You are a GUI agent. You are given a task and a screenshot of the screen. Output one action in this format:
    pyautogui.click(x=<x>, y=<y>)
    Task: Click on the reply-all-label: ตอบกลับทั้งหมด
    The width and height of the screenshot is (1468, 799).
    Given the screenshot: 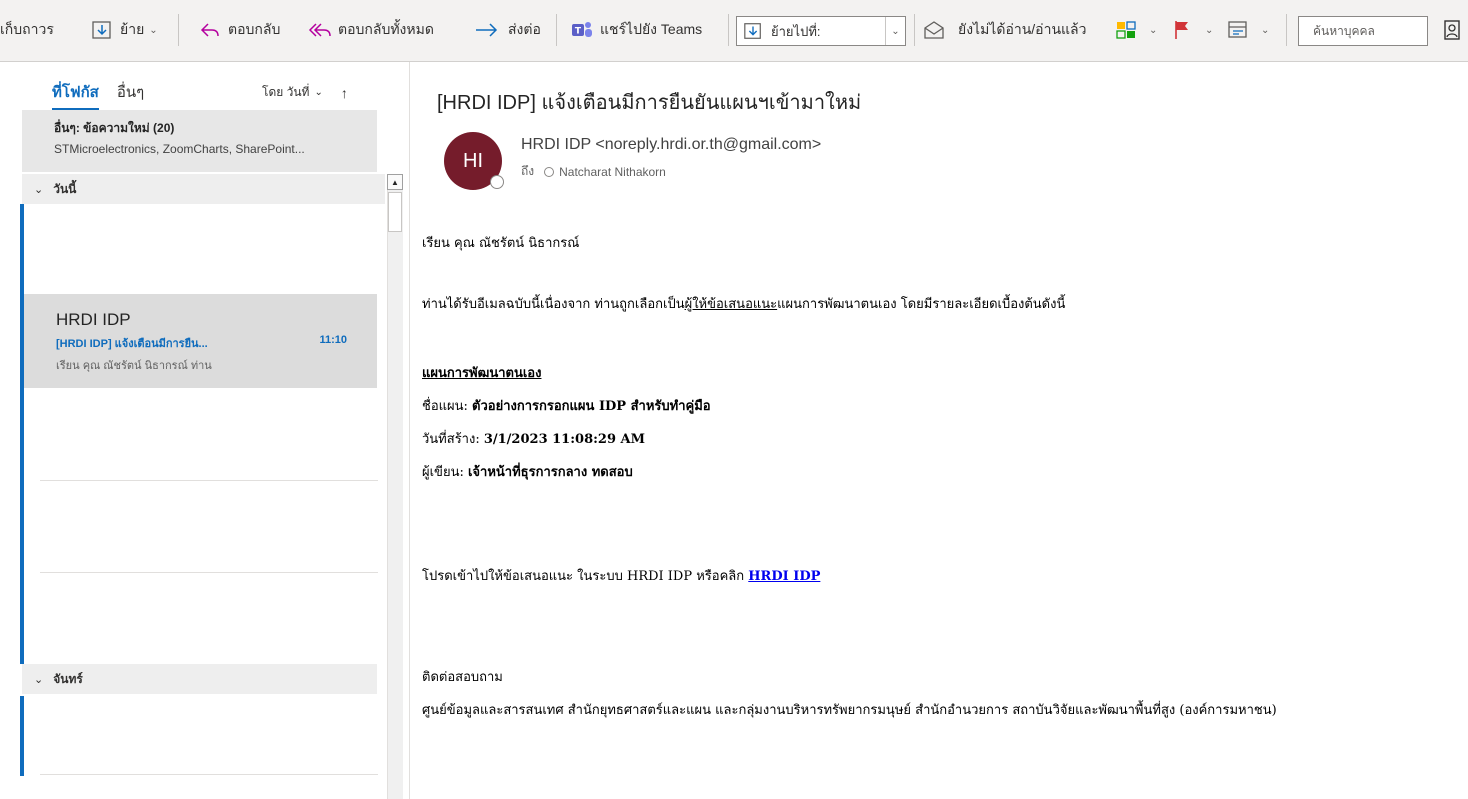 What is the action you would take?
    pyautogui.click(x=386, y=29)
    